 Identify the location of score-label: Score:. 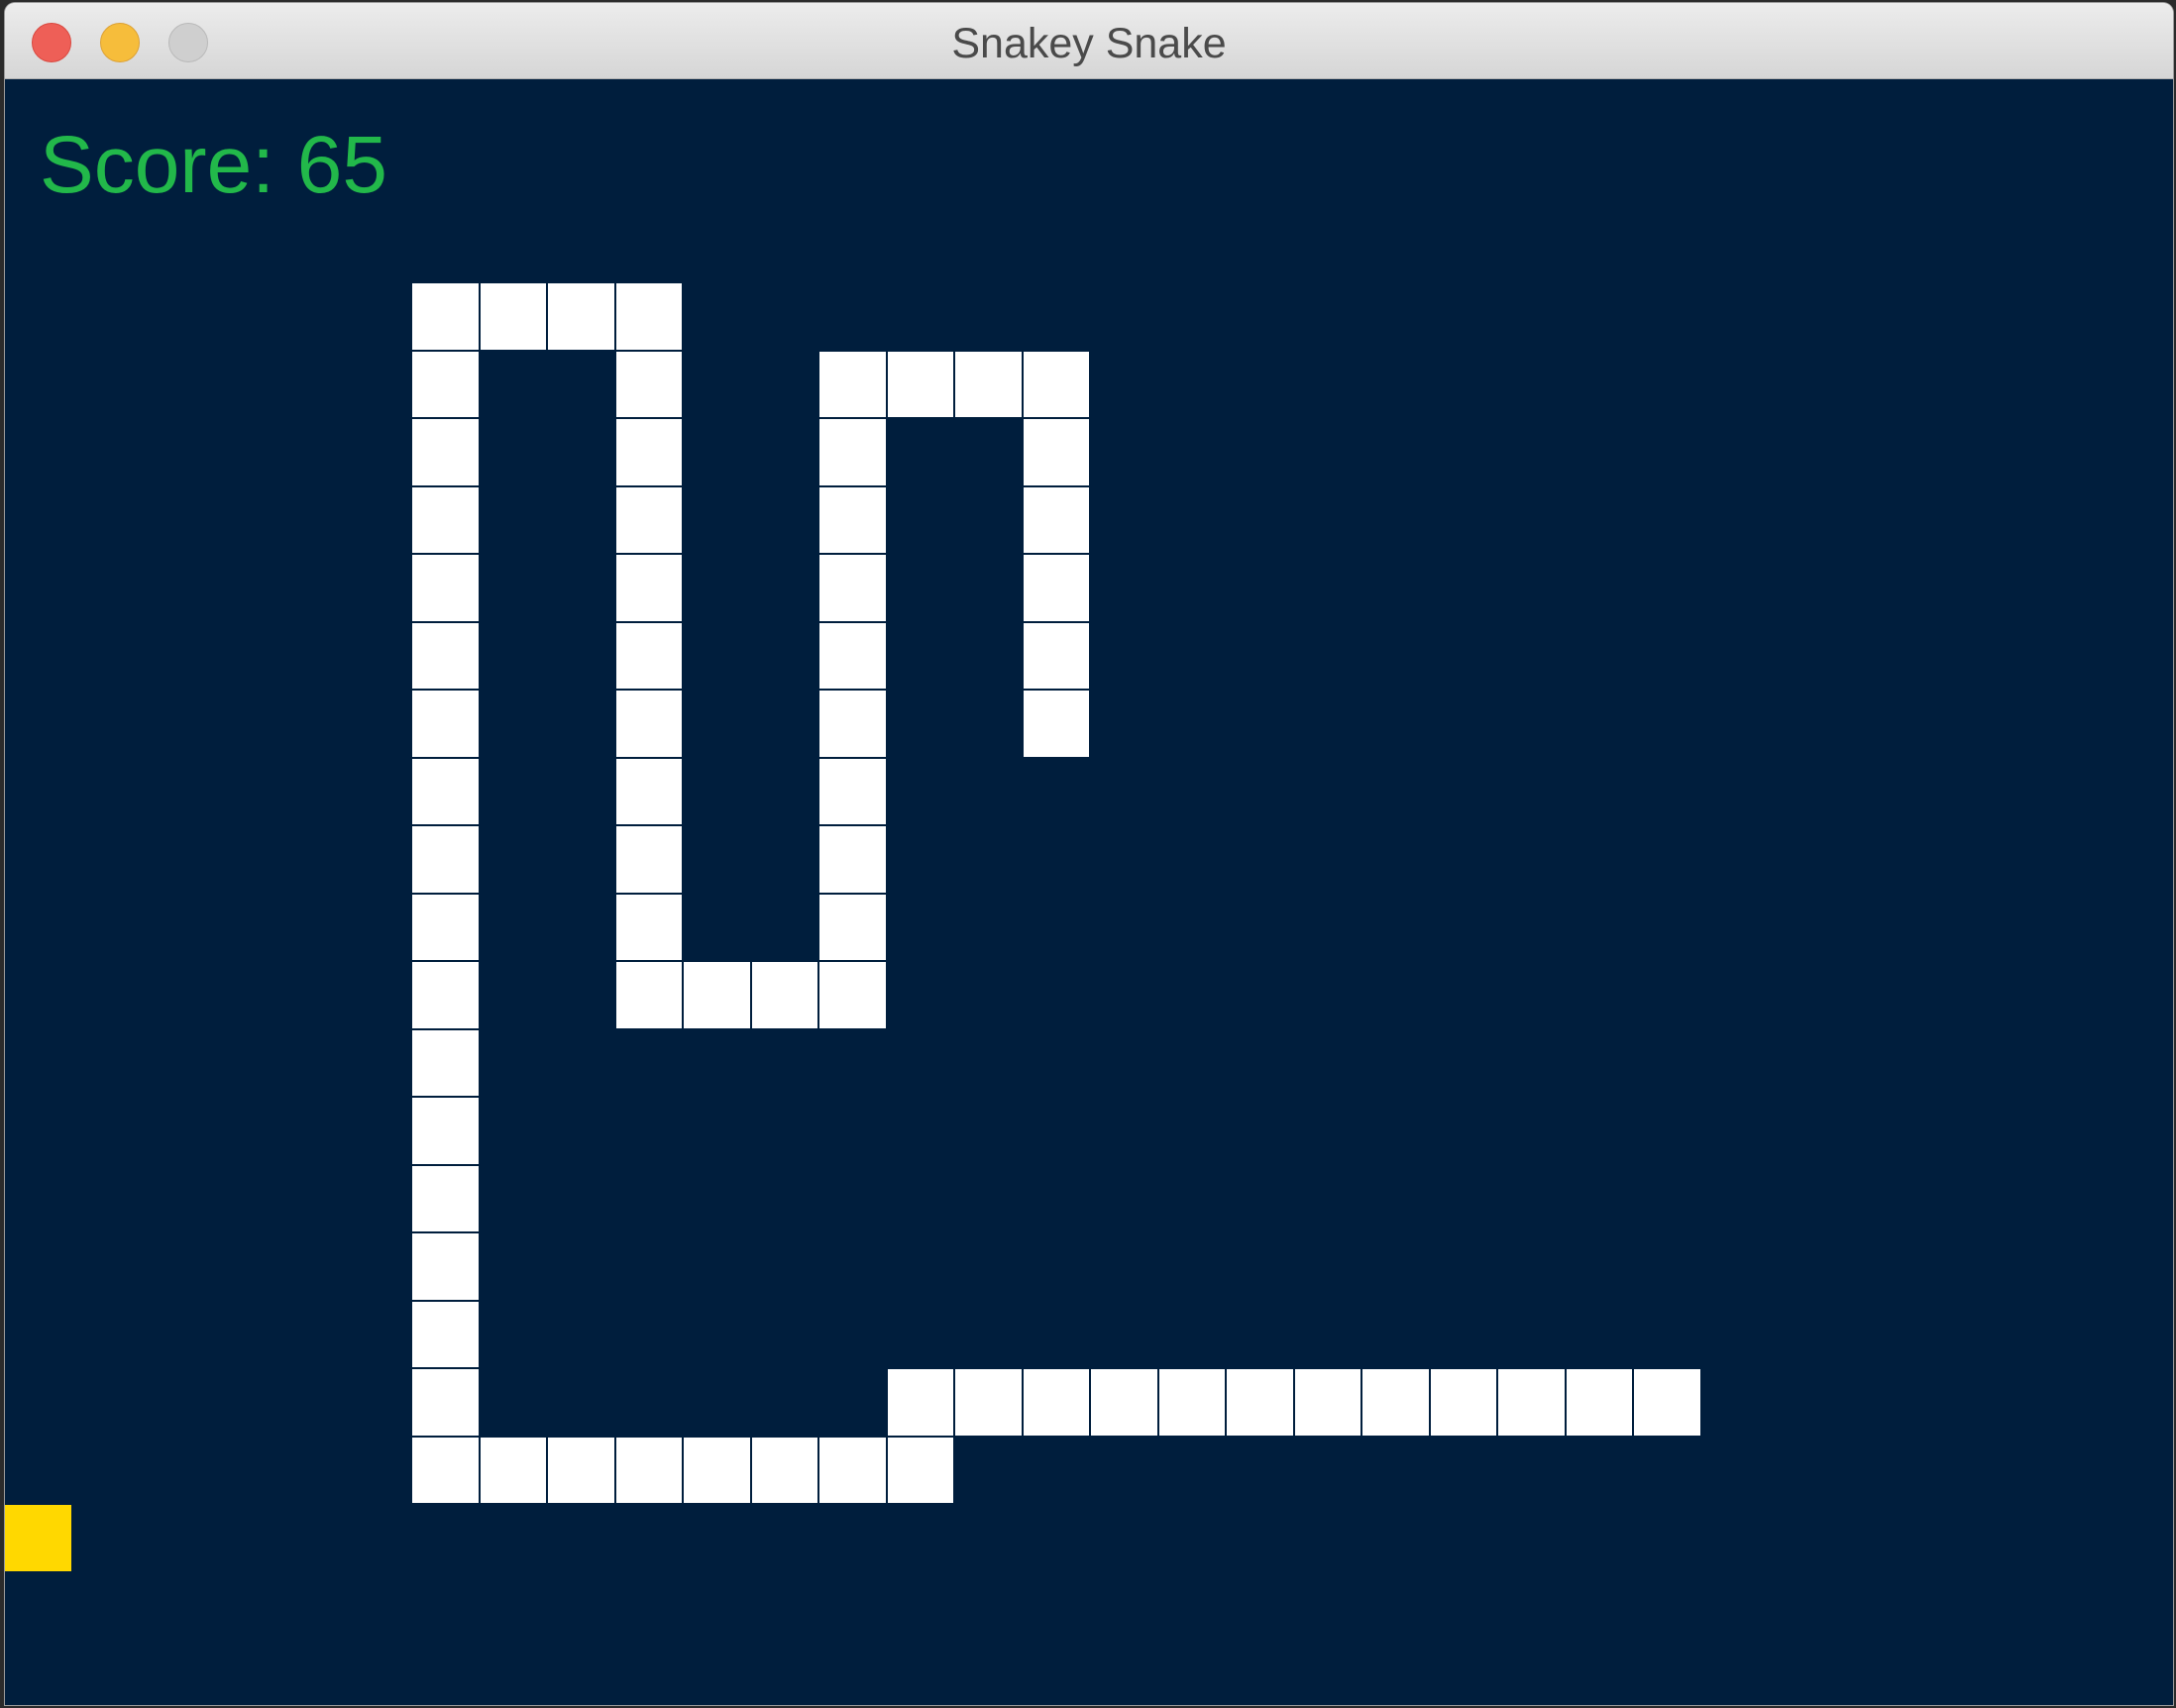
(157, 165).